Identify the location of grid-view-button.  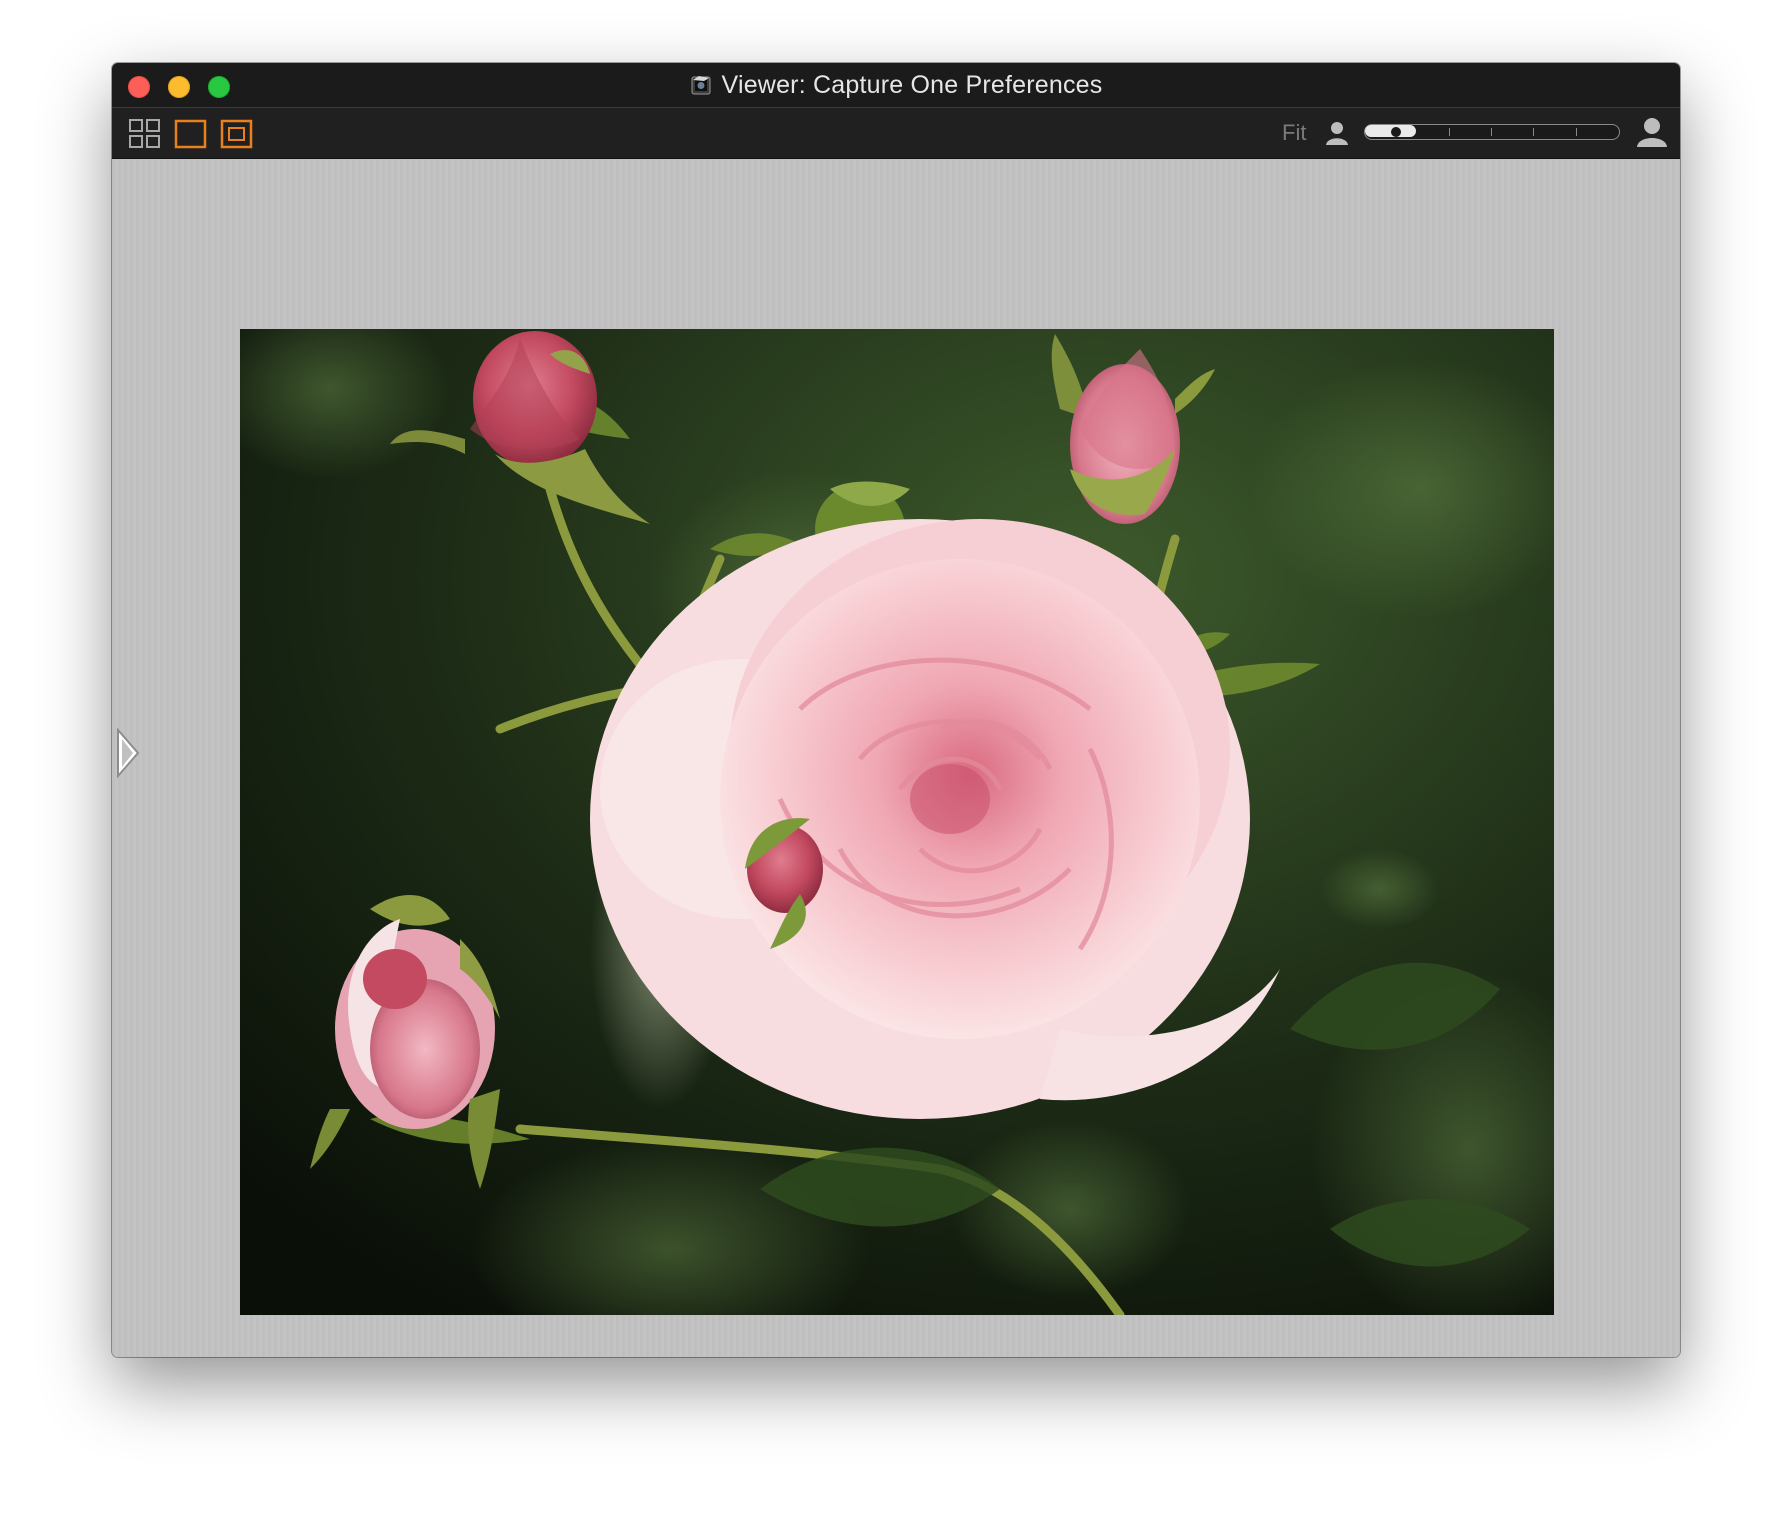
(145, 134).